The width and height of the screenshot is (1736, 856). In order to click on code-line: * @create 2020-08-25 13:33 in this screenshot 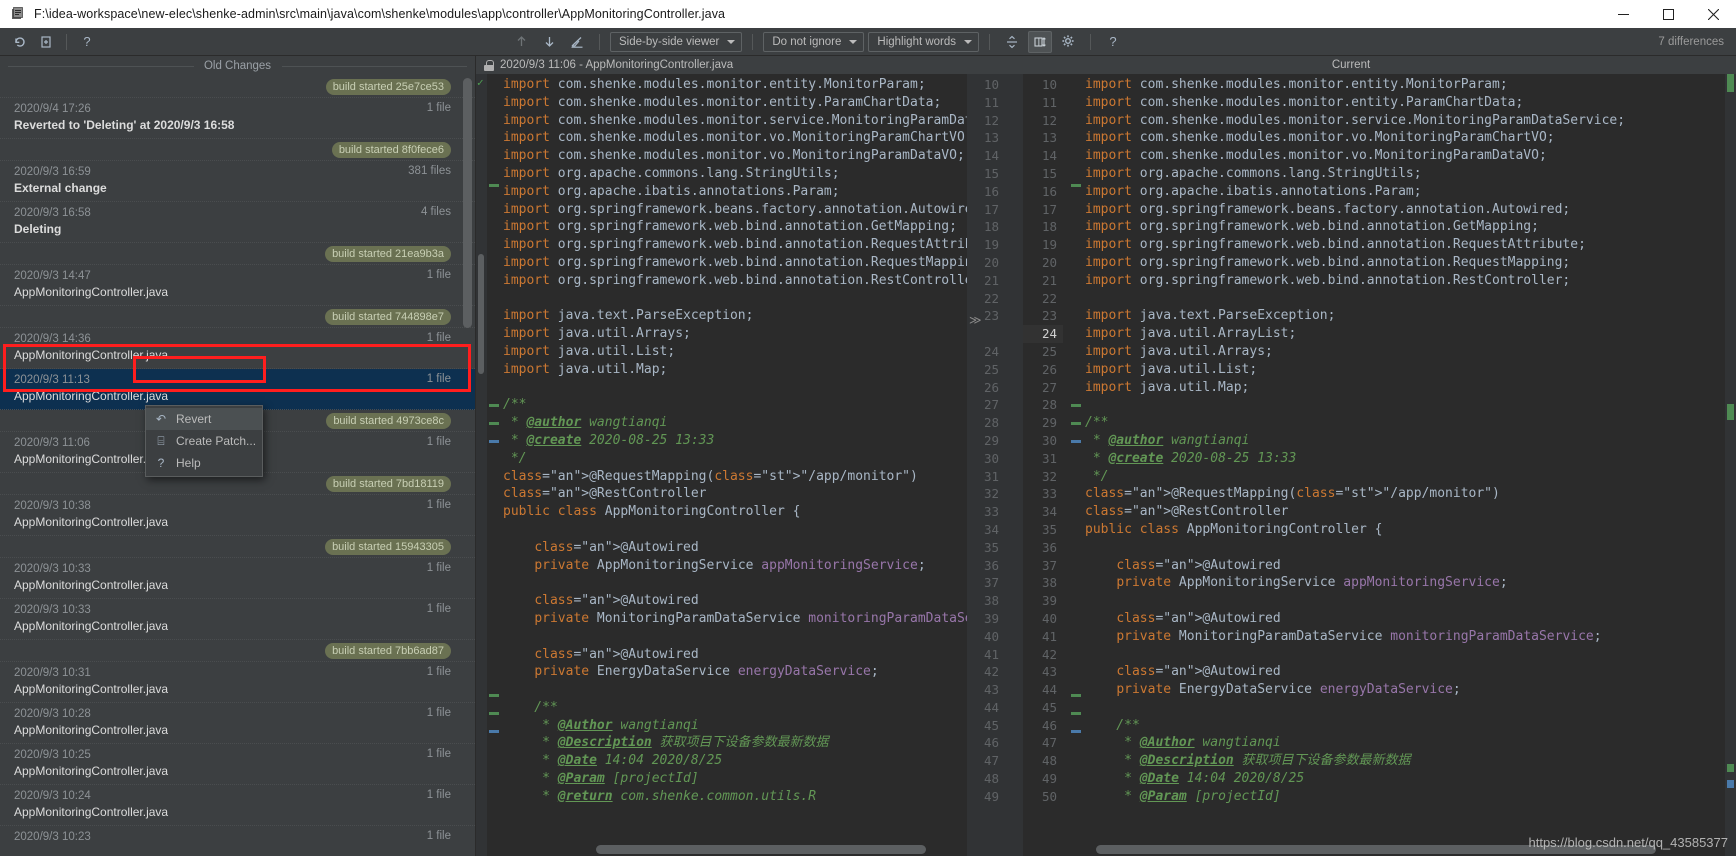, I will do `click(609, 440)`.